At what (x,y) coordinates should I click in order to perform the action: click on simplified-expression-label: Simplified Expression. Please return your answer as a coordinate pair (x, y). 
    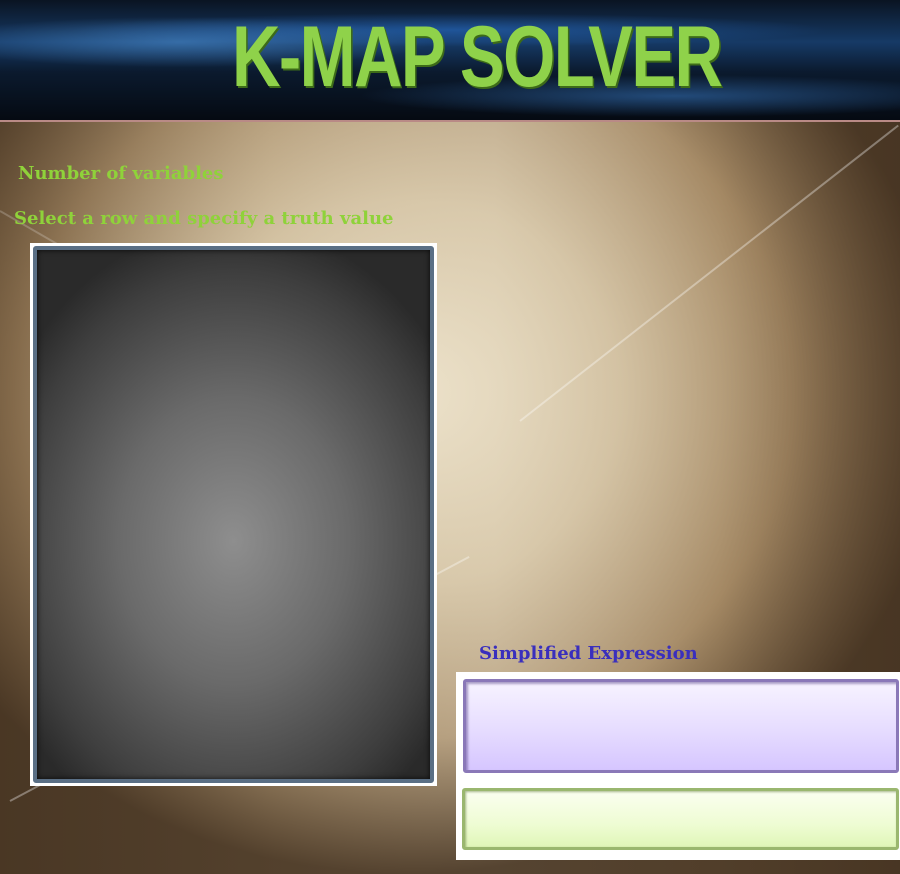
    Looking at the image, I should click on (588, 653).